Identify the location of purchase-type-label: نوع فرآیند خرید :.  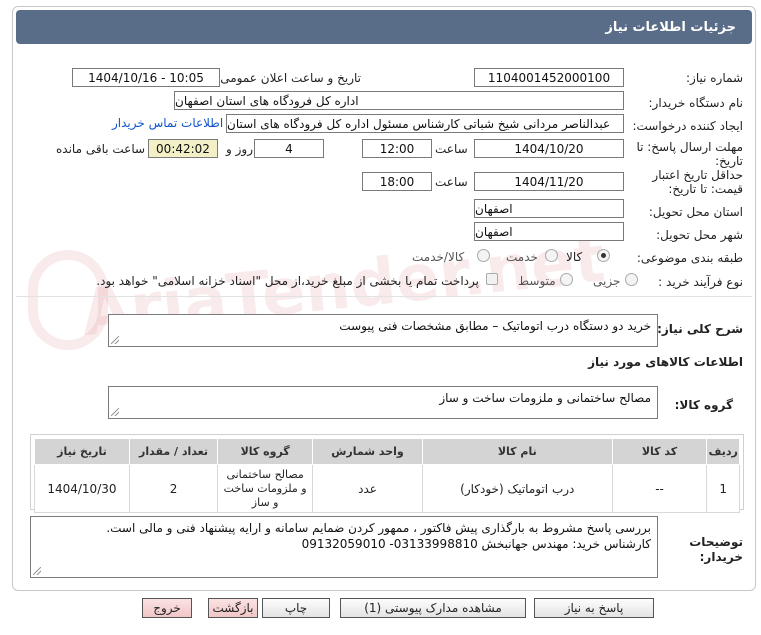
(700, 282).